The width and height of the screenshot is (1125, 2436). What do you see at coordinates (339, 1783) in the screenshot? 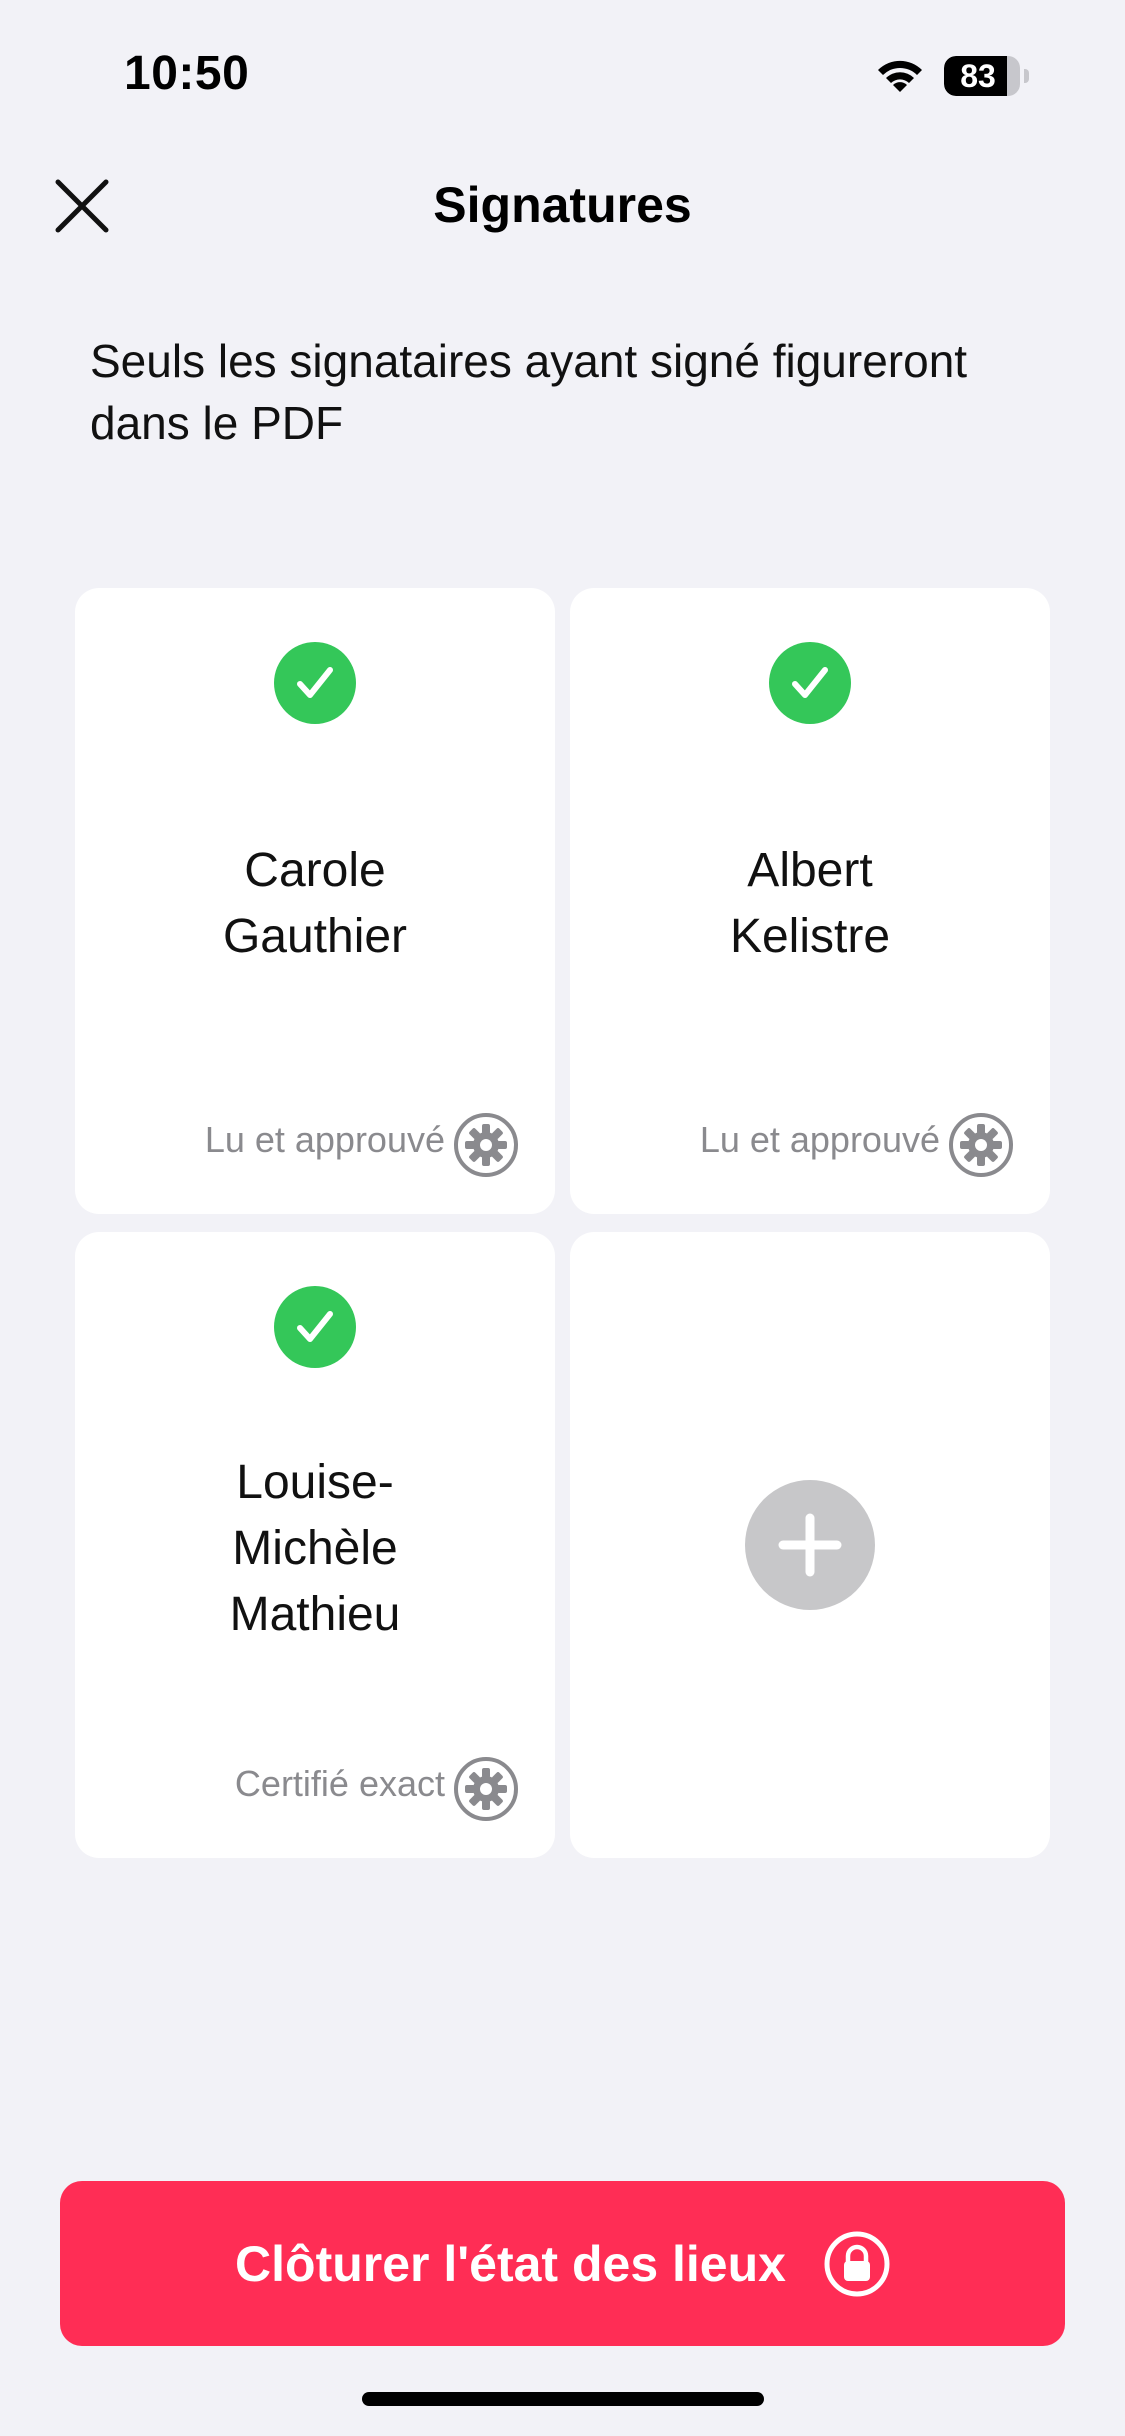
I see `signer-mention: Certifié exact` at bounding box center [339, 1783].